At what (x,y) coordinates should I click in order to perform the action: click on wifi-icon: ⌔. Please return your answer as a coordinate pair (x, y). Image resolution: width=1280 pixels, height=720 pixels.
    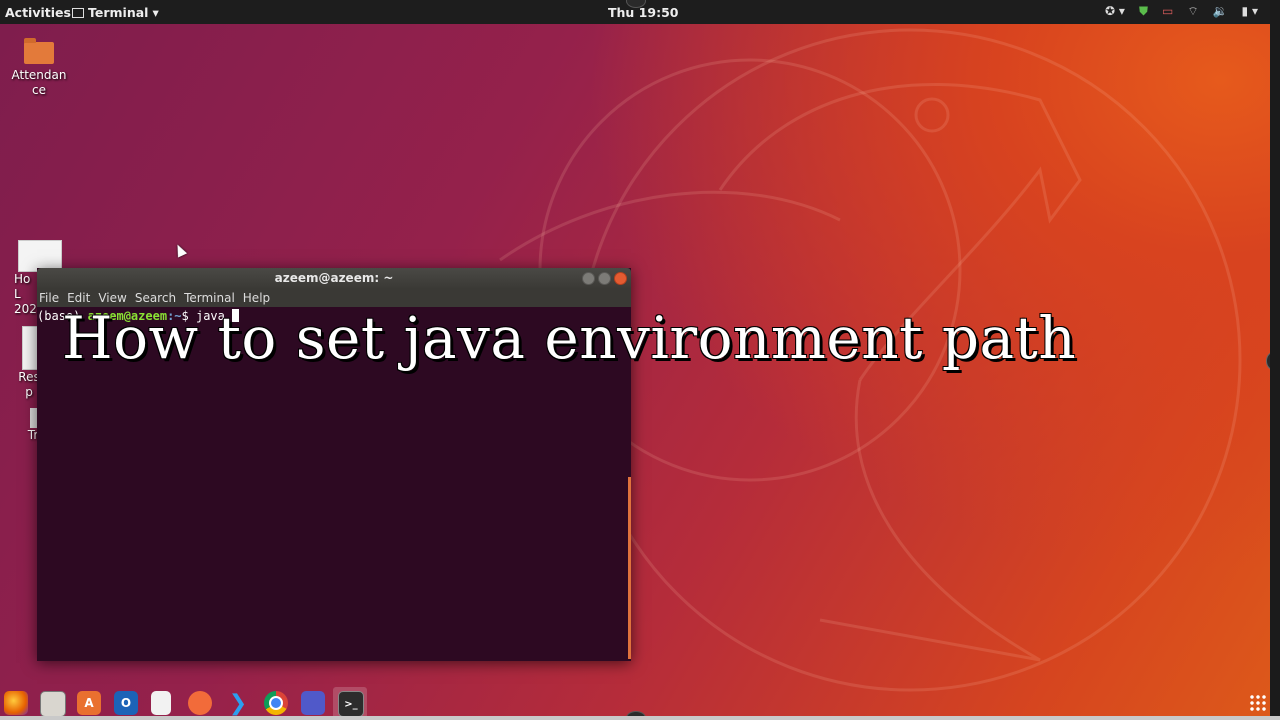
    Looking at the image, I should click on (1192, 11).